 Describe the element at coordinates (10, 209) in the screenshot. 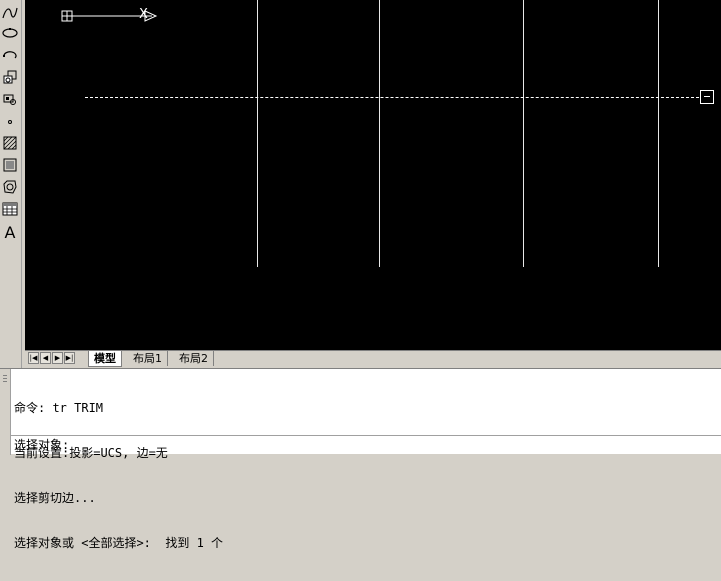

I see `table-icon` at that location.